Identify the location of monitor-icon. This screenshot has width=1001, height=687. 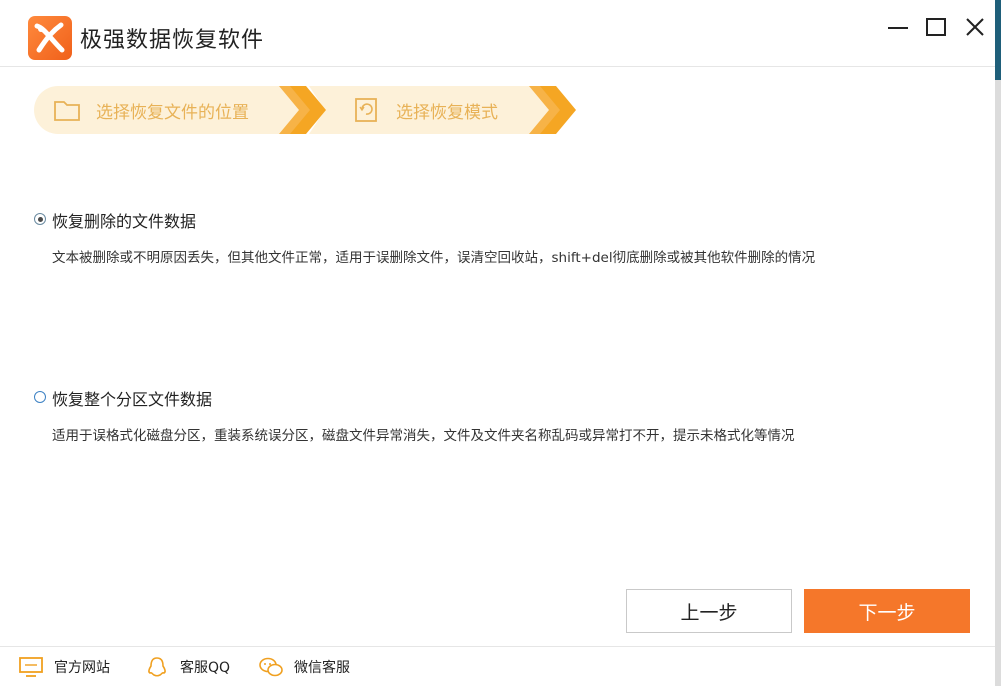
(31, 667).